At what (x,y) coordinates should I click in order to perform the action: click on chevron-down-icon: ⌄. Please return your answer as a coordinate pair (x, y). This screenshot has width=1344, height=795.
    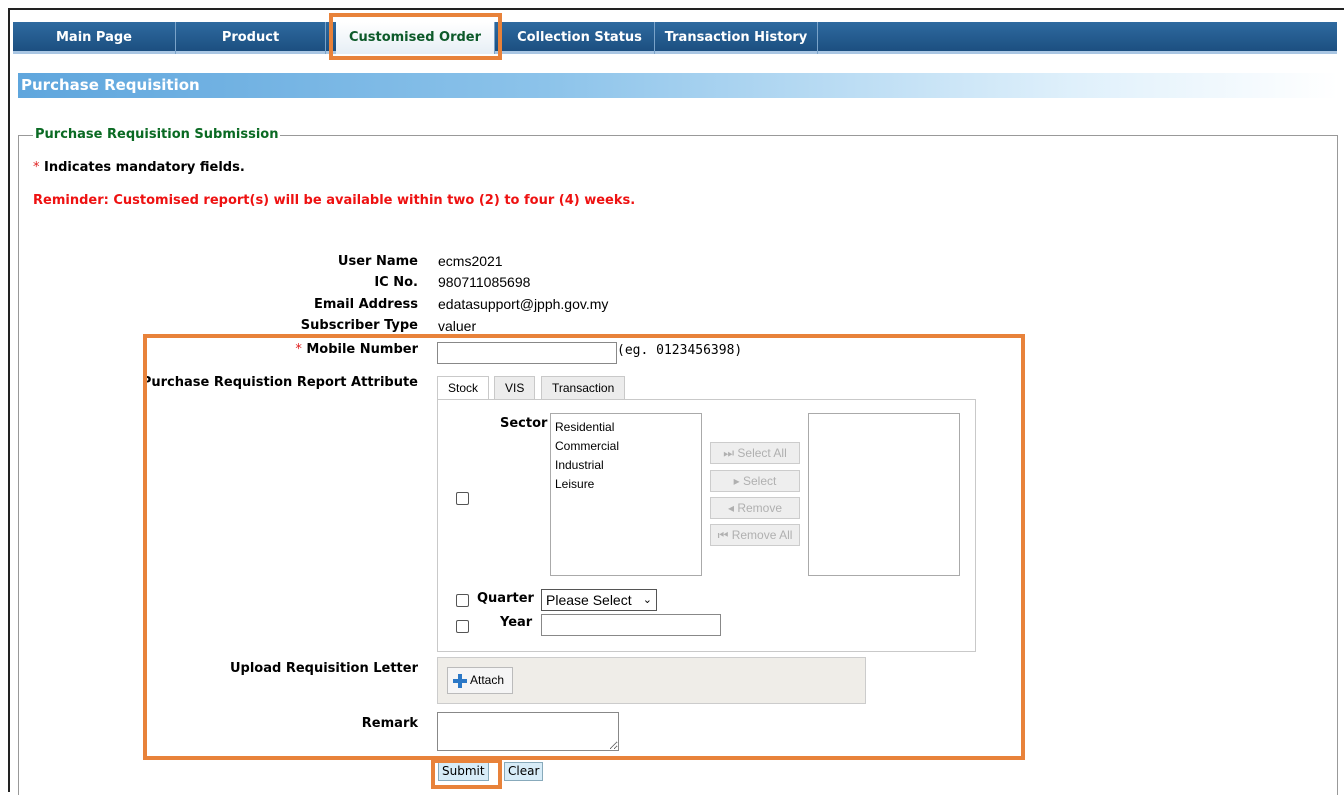
    Looking at the image, I should click on (647, 600).